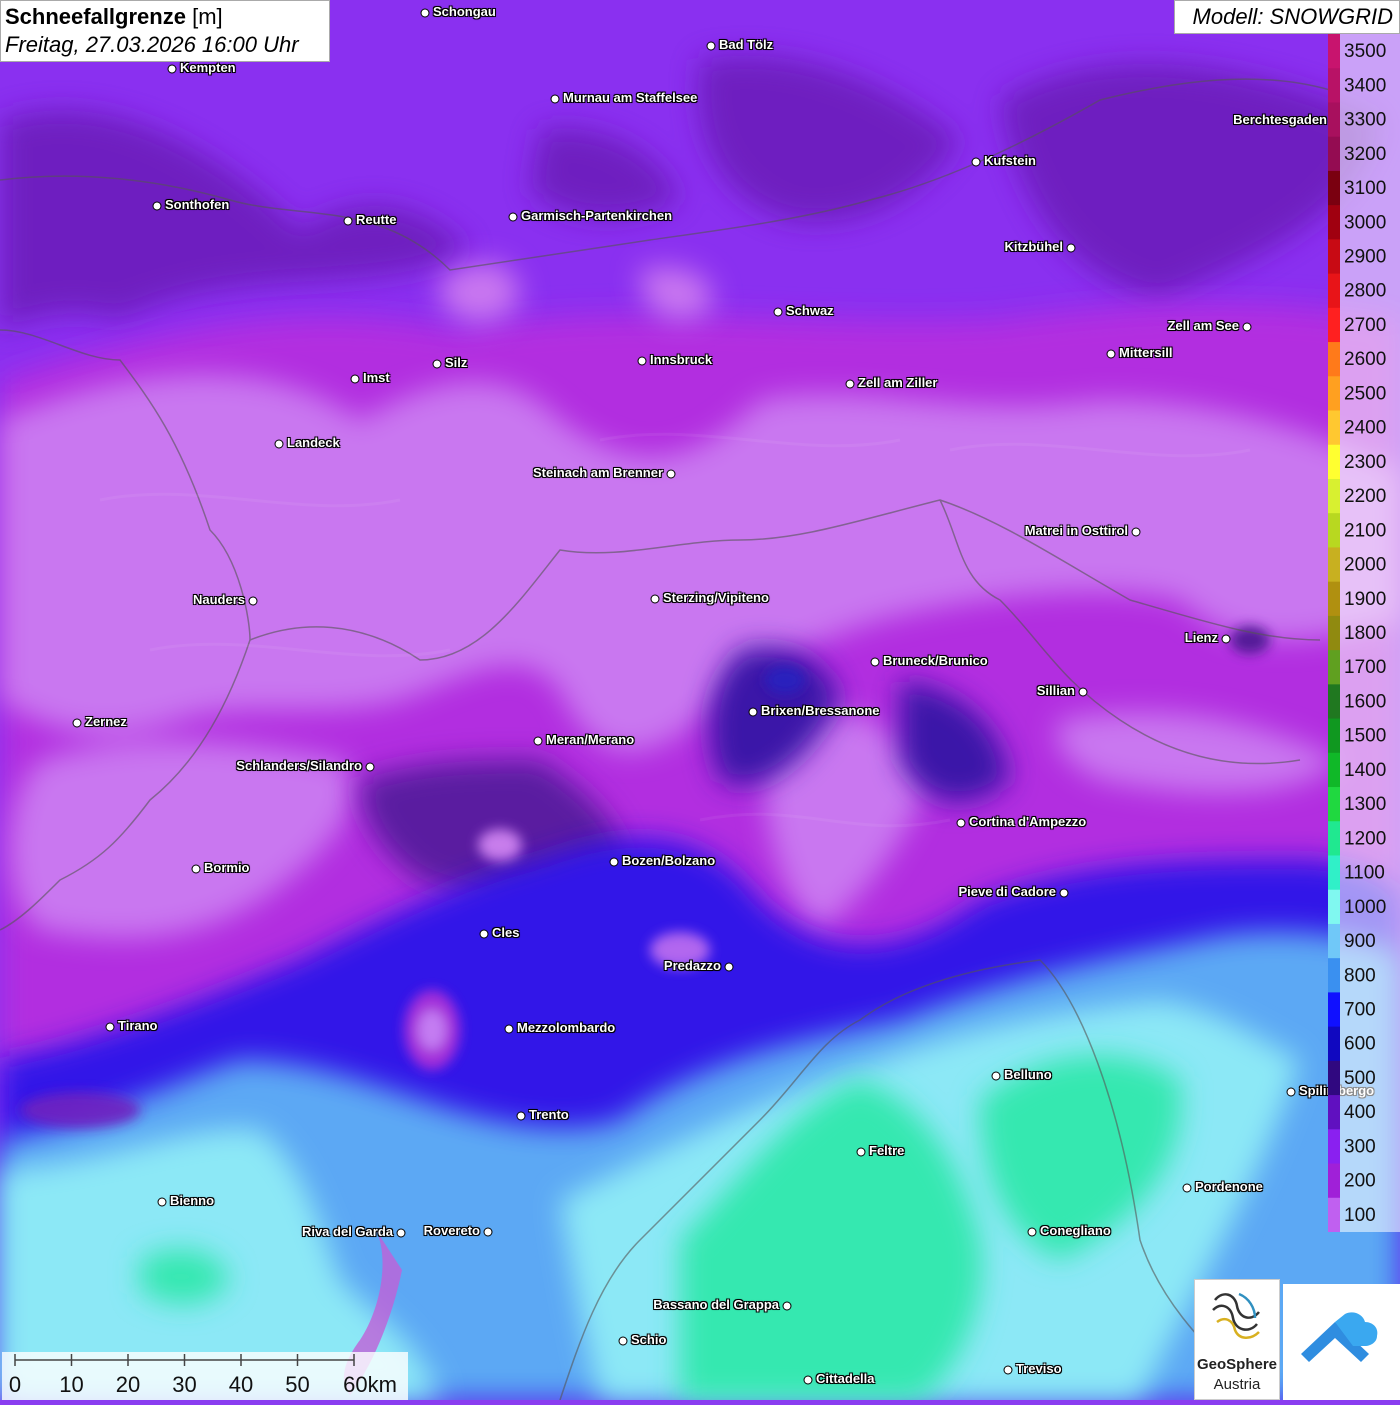 Image resolution: width=1400 pixels, height=1405 pixels. What do you see at coordinates (1365, 907) in the screenshot?
I see `legend-label: 1000` at bounding box center [1365, 907].